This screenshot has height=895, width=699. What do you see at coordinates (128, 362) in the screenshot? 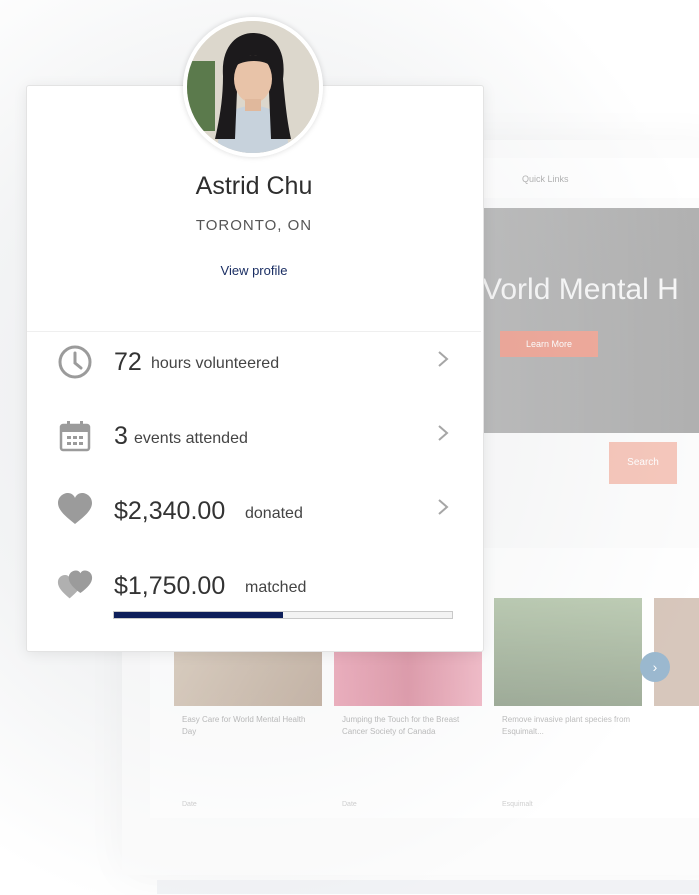
I see `stat-value: 72` at bounding box center [128, 362].